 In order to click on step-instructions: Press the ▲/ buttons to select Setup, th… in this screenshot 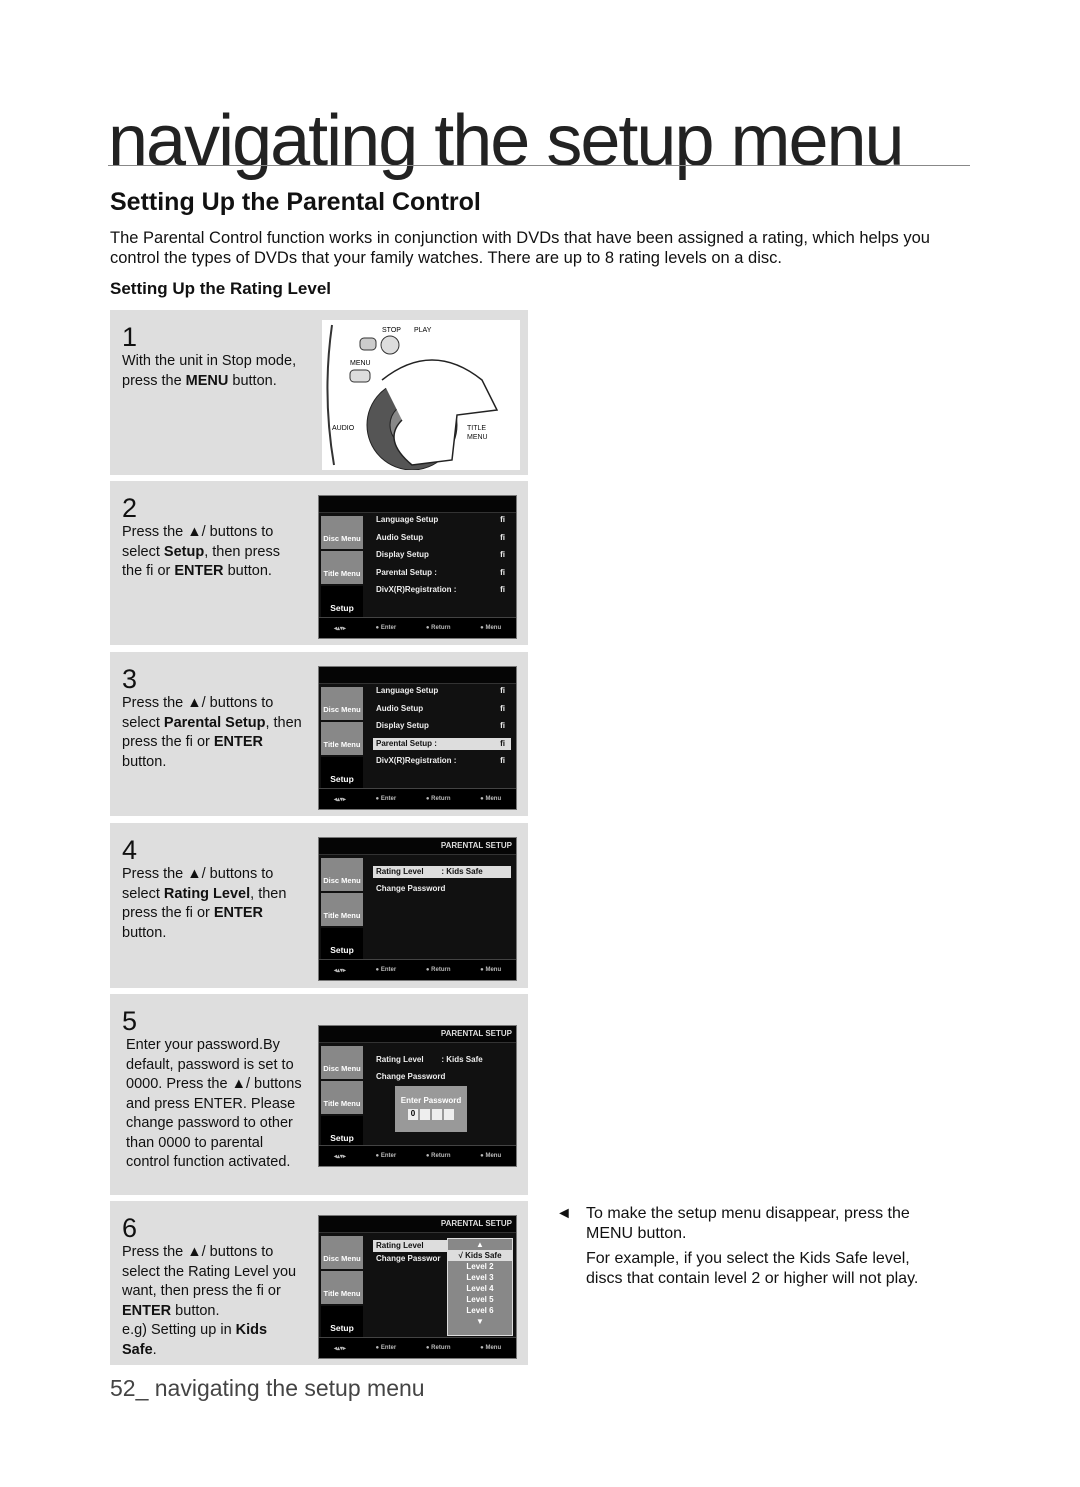, I will do `click(201, 551)`.